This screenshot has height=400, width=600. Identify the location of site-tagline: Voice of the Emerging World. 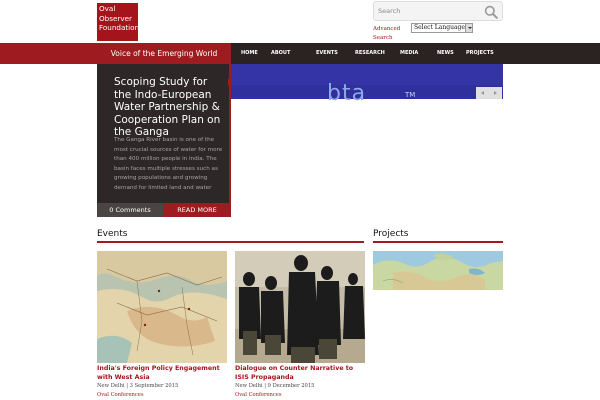
(164, 53).